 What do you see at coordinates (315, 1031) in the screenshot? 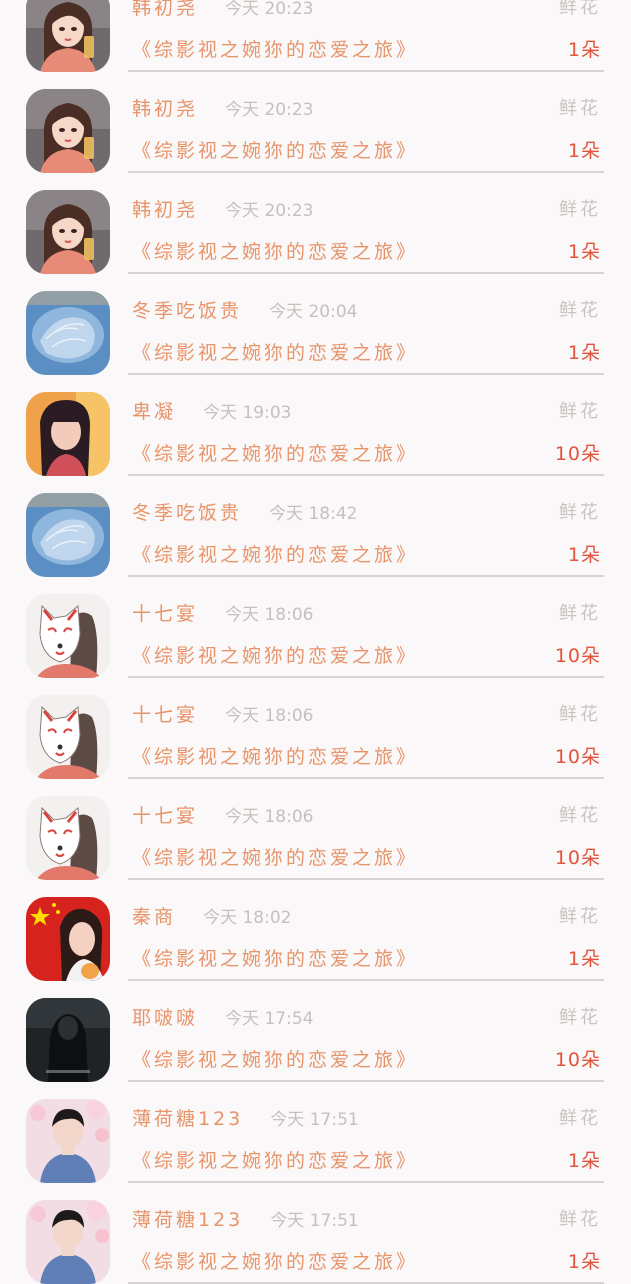
I see `gift-record-row: 耶啵啵 今天 17:54 鲜花 《综影视之婉狝的恋爱之旅》 10朵` at bounding box center [315, 1031].